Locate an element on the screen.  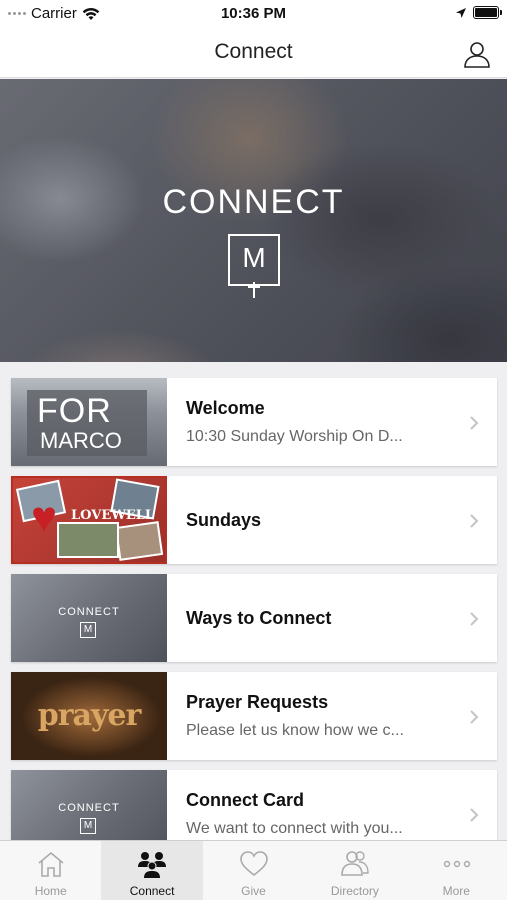
tab-label: More is located at coordinates (456, 891).